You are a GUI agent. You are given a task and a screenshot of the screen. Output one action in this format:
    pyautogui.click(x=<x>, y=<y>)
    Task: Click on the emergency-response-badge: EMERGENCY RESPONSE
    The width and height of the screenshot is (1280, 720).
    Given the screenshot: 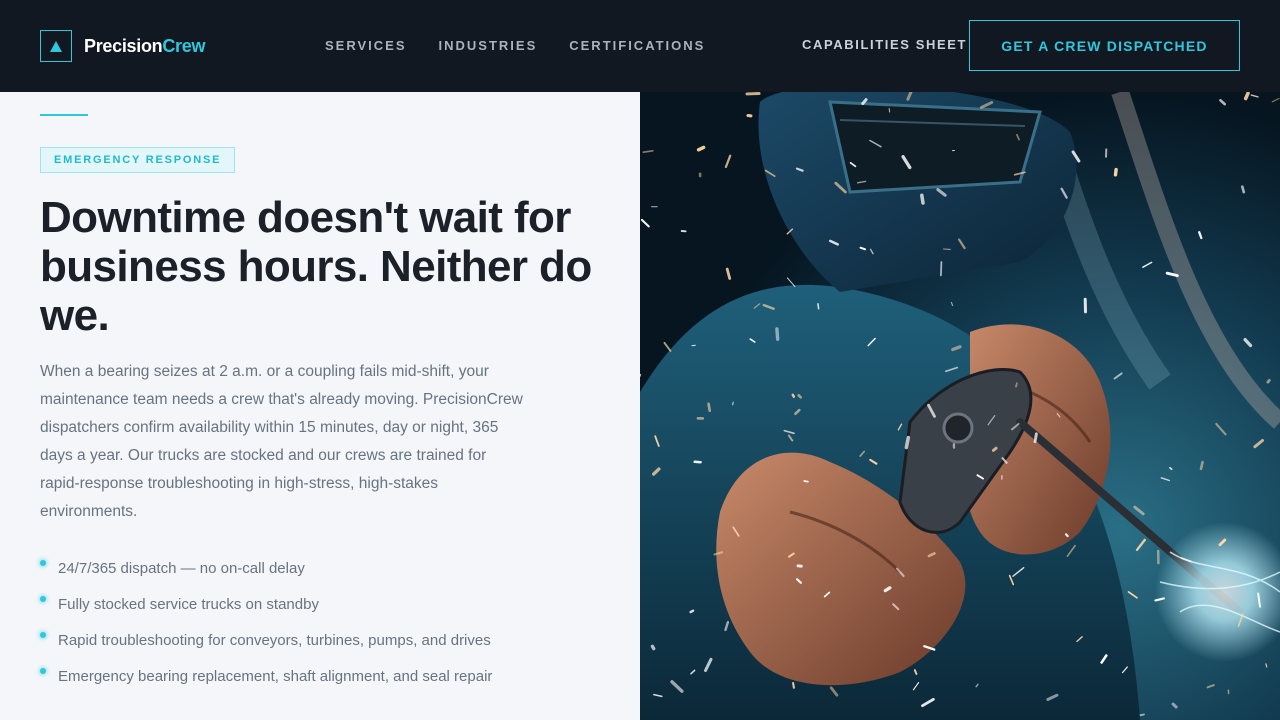 What is the action you would take?
    pyautogui.click(x=138, y=160)
    